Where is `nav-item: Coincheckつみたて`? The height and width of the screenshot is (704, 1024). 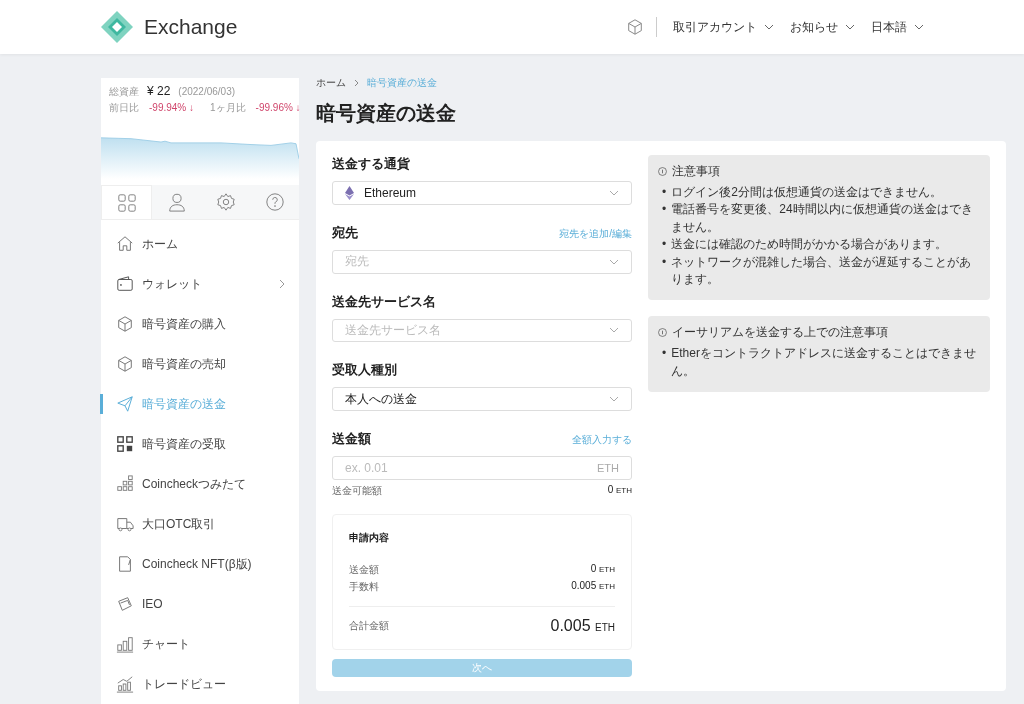
nav-item: Coincheckつみたて is located at coordinates (200, 484).